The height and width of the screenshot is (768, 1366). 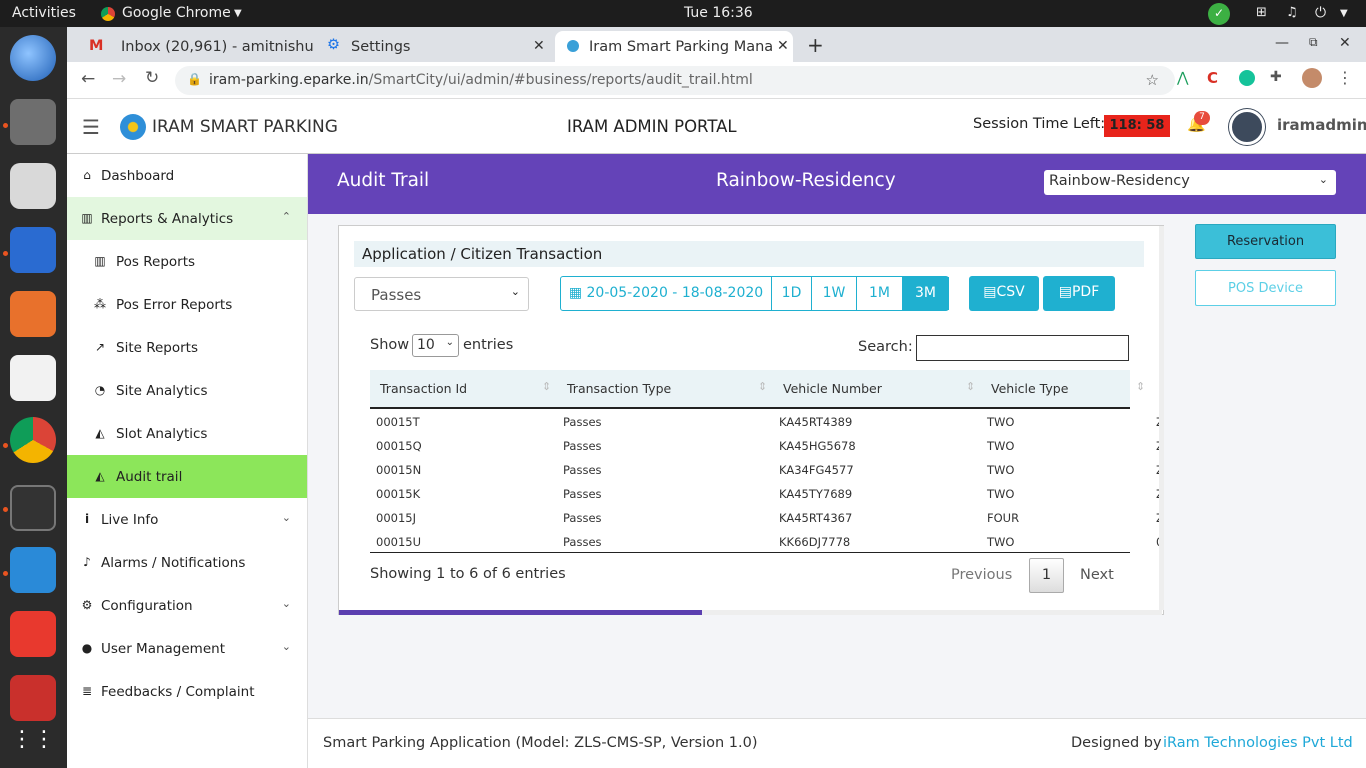 I want to click on user-avatar, so click(x=1247, y=127).